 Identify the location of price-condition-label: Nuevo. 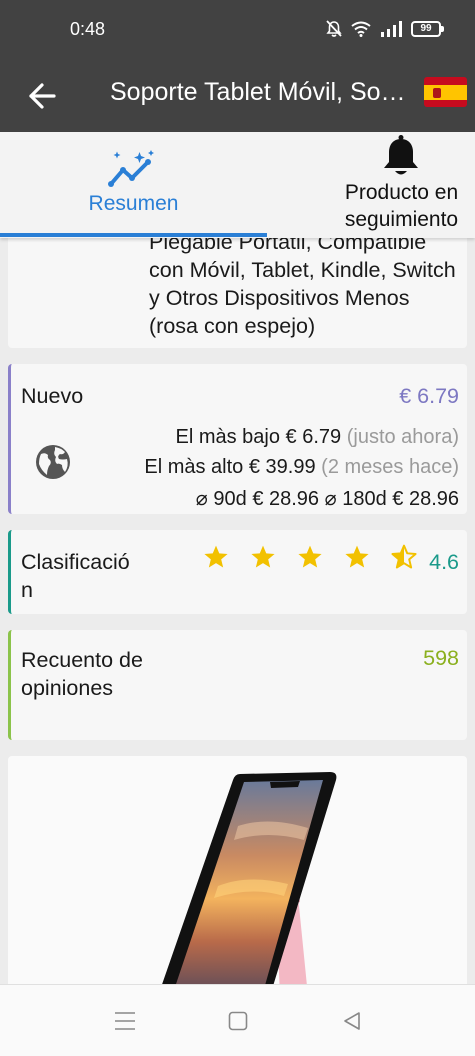
(52, 396).